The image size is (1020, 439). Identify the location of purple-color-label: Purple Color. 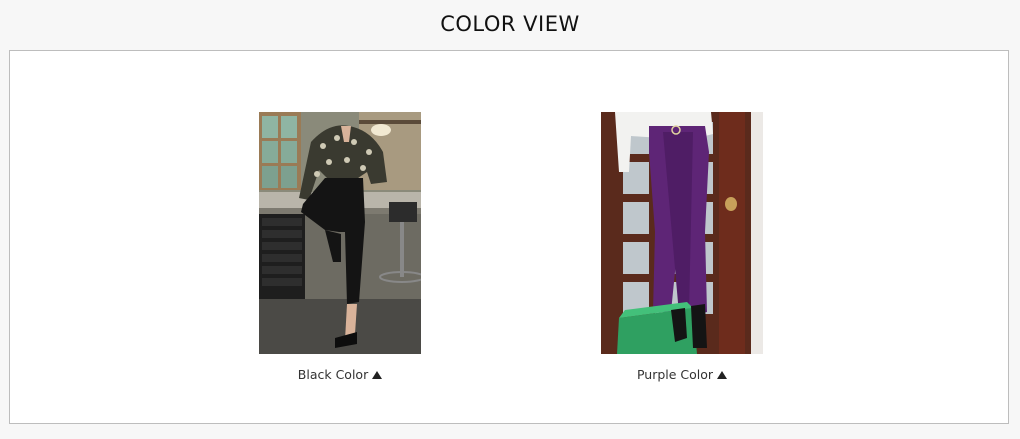
(675, 374).